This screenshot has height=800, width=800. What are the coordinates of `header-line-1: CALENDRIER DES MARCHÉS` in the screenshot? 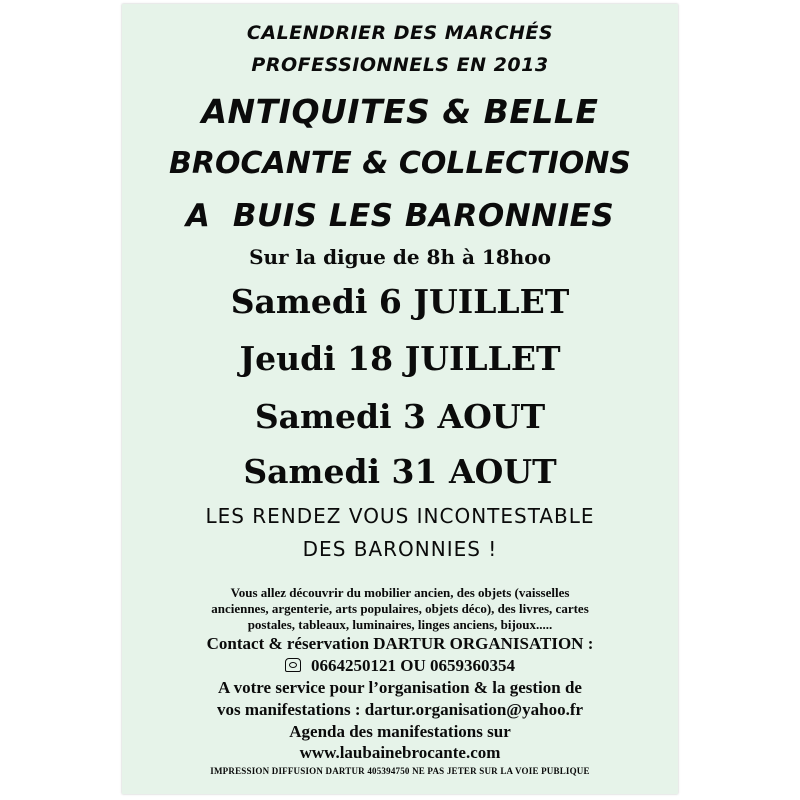 It's located at (400, 33).